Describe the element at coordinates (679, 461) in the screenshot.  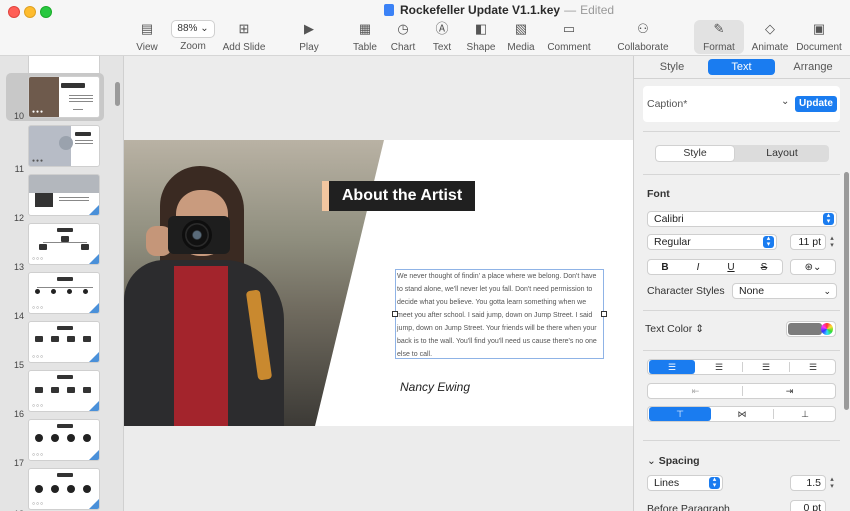
I see `spacing-label: Spacing` at that location.